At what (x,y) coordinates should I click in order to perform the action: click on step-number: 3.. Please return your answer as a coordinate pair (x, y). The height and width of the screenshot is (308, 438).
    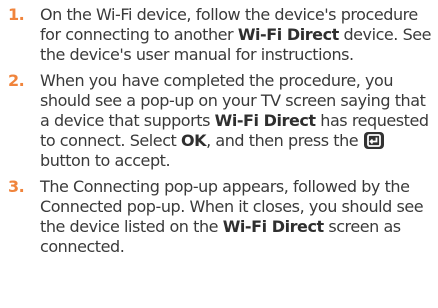
    Looking at the image, I should click on (16, 186).